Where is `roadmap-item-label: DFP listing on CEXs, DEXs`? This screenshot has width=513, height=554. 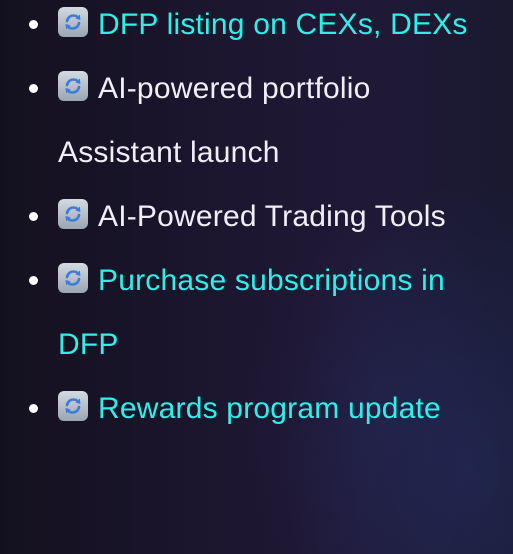
roadmap-item-label: DFP listing on CEXs, DEXs is located at coordinates (283, 24).